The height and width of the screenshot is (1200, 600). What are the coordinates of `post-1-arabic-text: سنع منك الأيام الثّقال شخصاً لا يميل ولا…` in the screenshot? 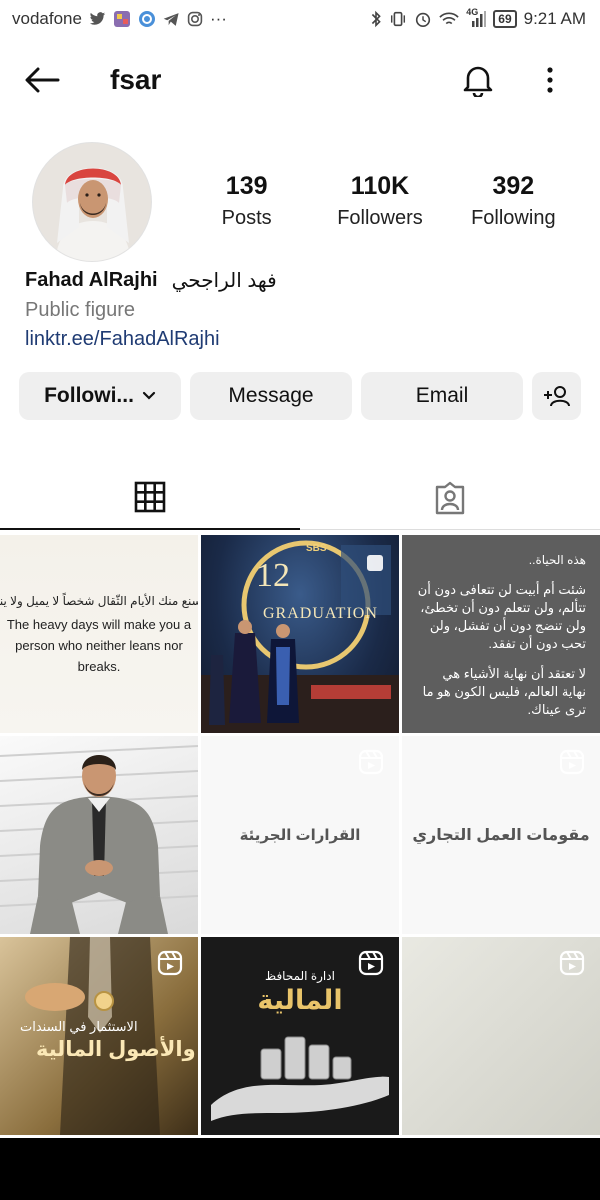 It's located at (99, 601).